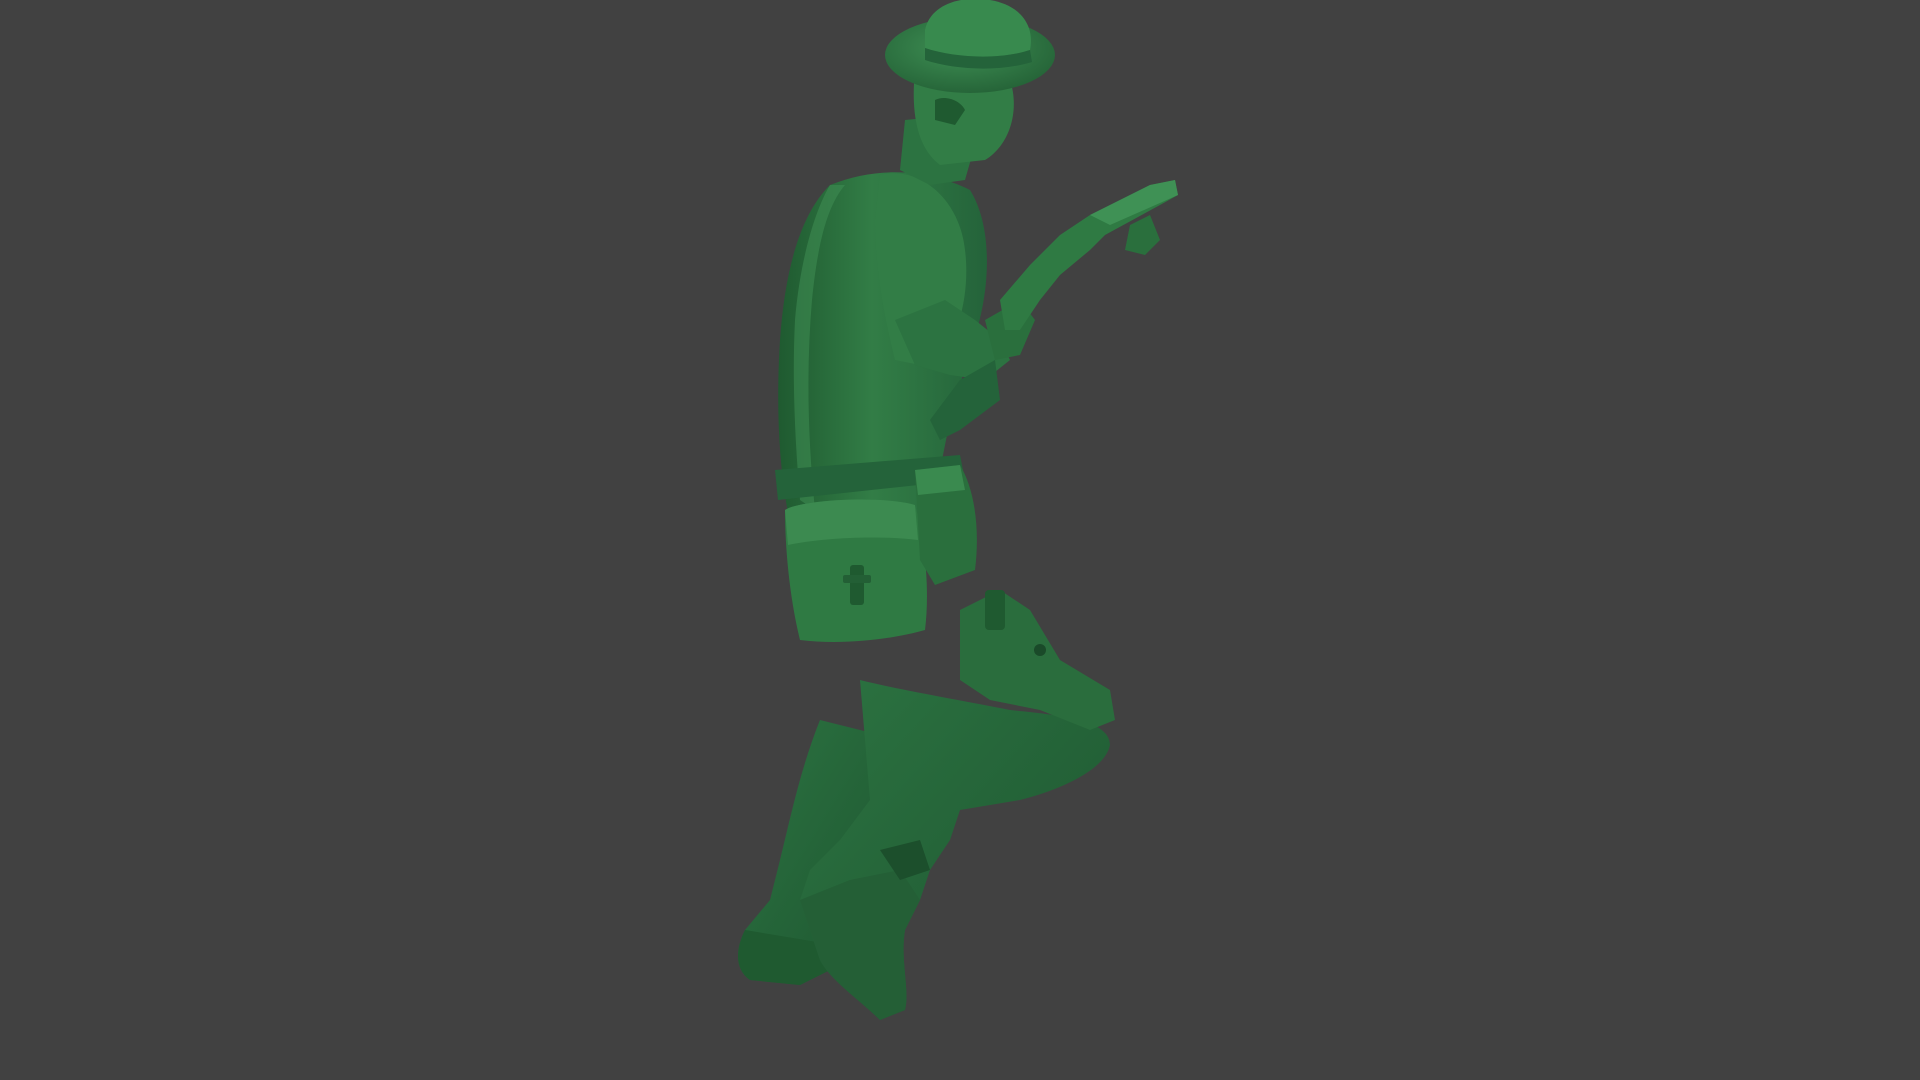 Image resolution: width=1920 pixels, height=1080 pixels. Describe the element at coordinates (946, 525) in the screenshot. I see `ammo-pouch-small` at that location.